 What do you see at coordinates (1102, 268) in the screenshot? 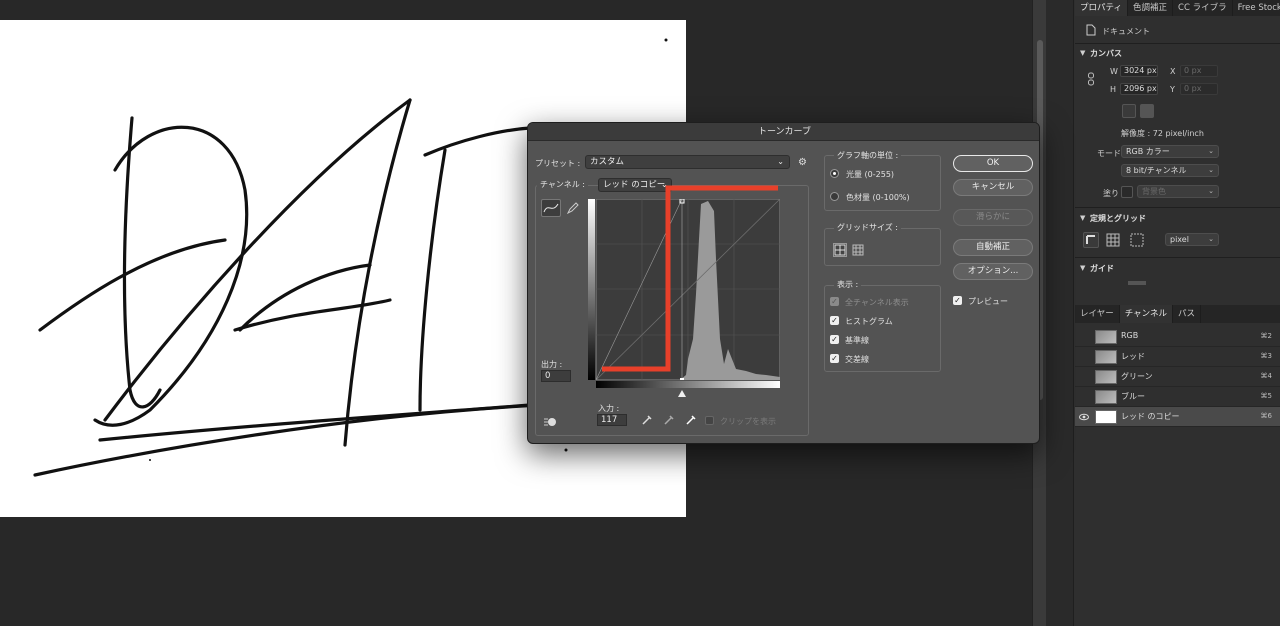
I see `guides-section-title: ガイド` at bounding box center [1102, 268].